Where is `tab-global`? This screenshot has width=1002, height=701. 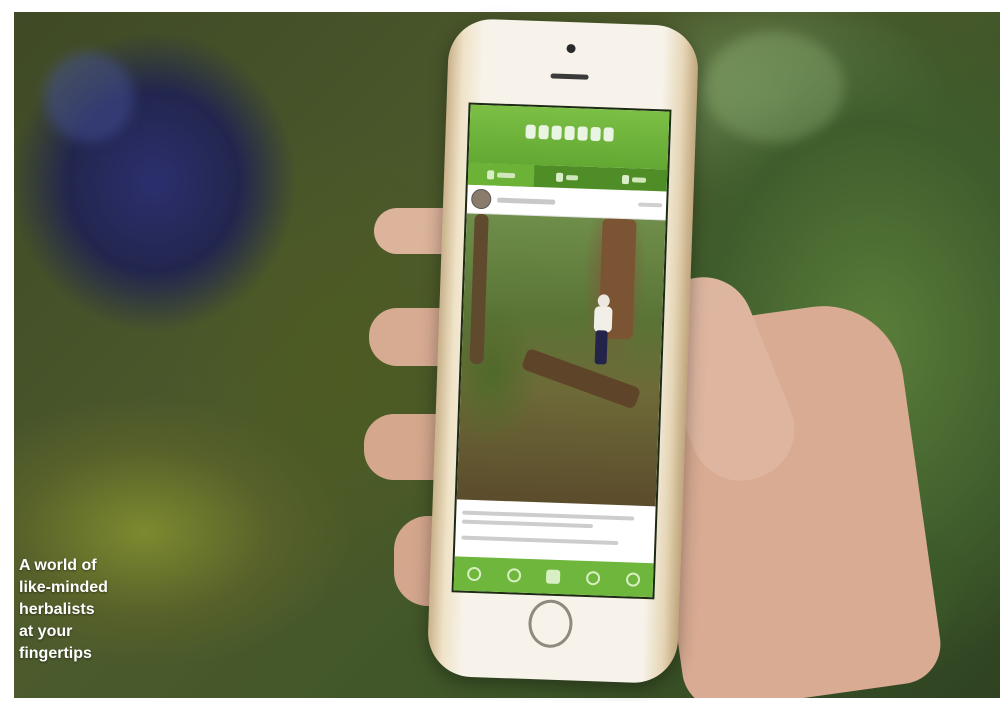
tab-global is located at coordinates (501, 174).